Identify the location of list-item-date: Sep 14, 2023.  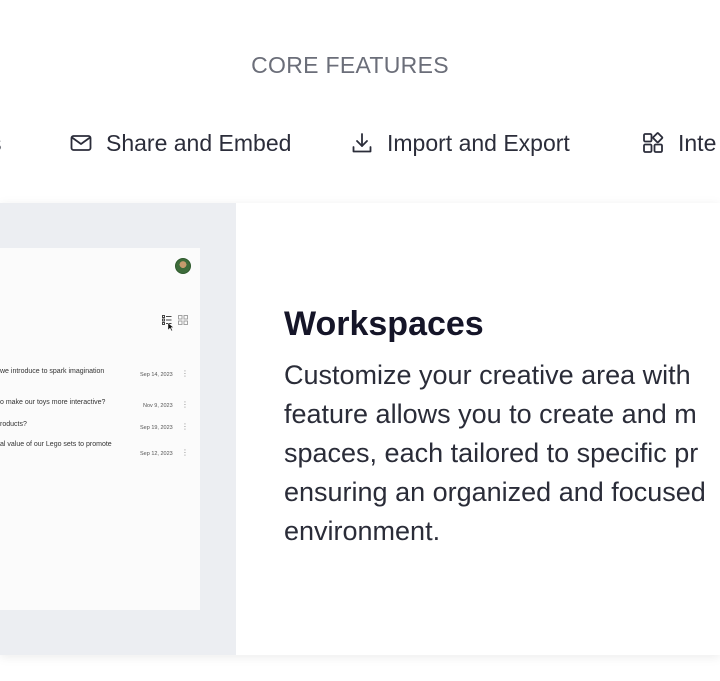
(156, 375).